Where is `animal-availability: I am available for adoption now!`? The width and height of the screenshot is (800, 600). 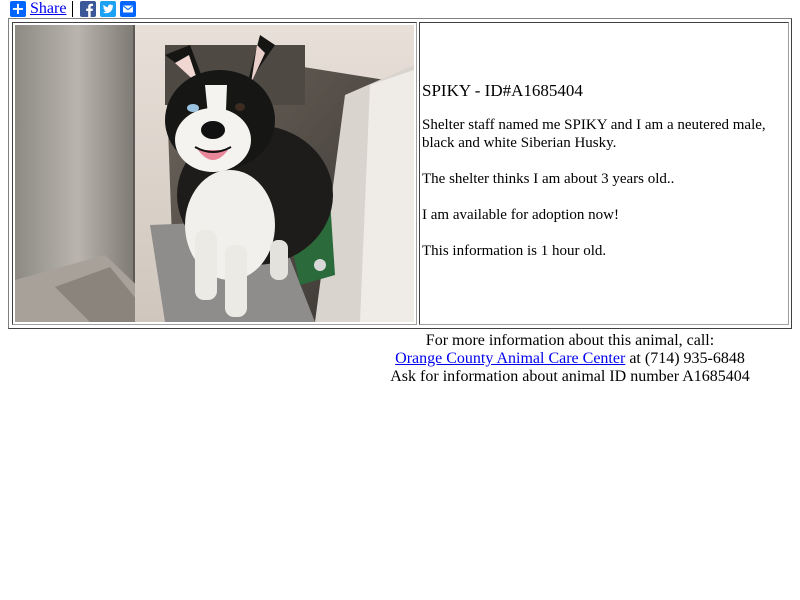
animal-availability: I am available for adoption now! is located at coordinates (521, 215).